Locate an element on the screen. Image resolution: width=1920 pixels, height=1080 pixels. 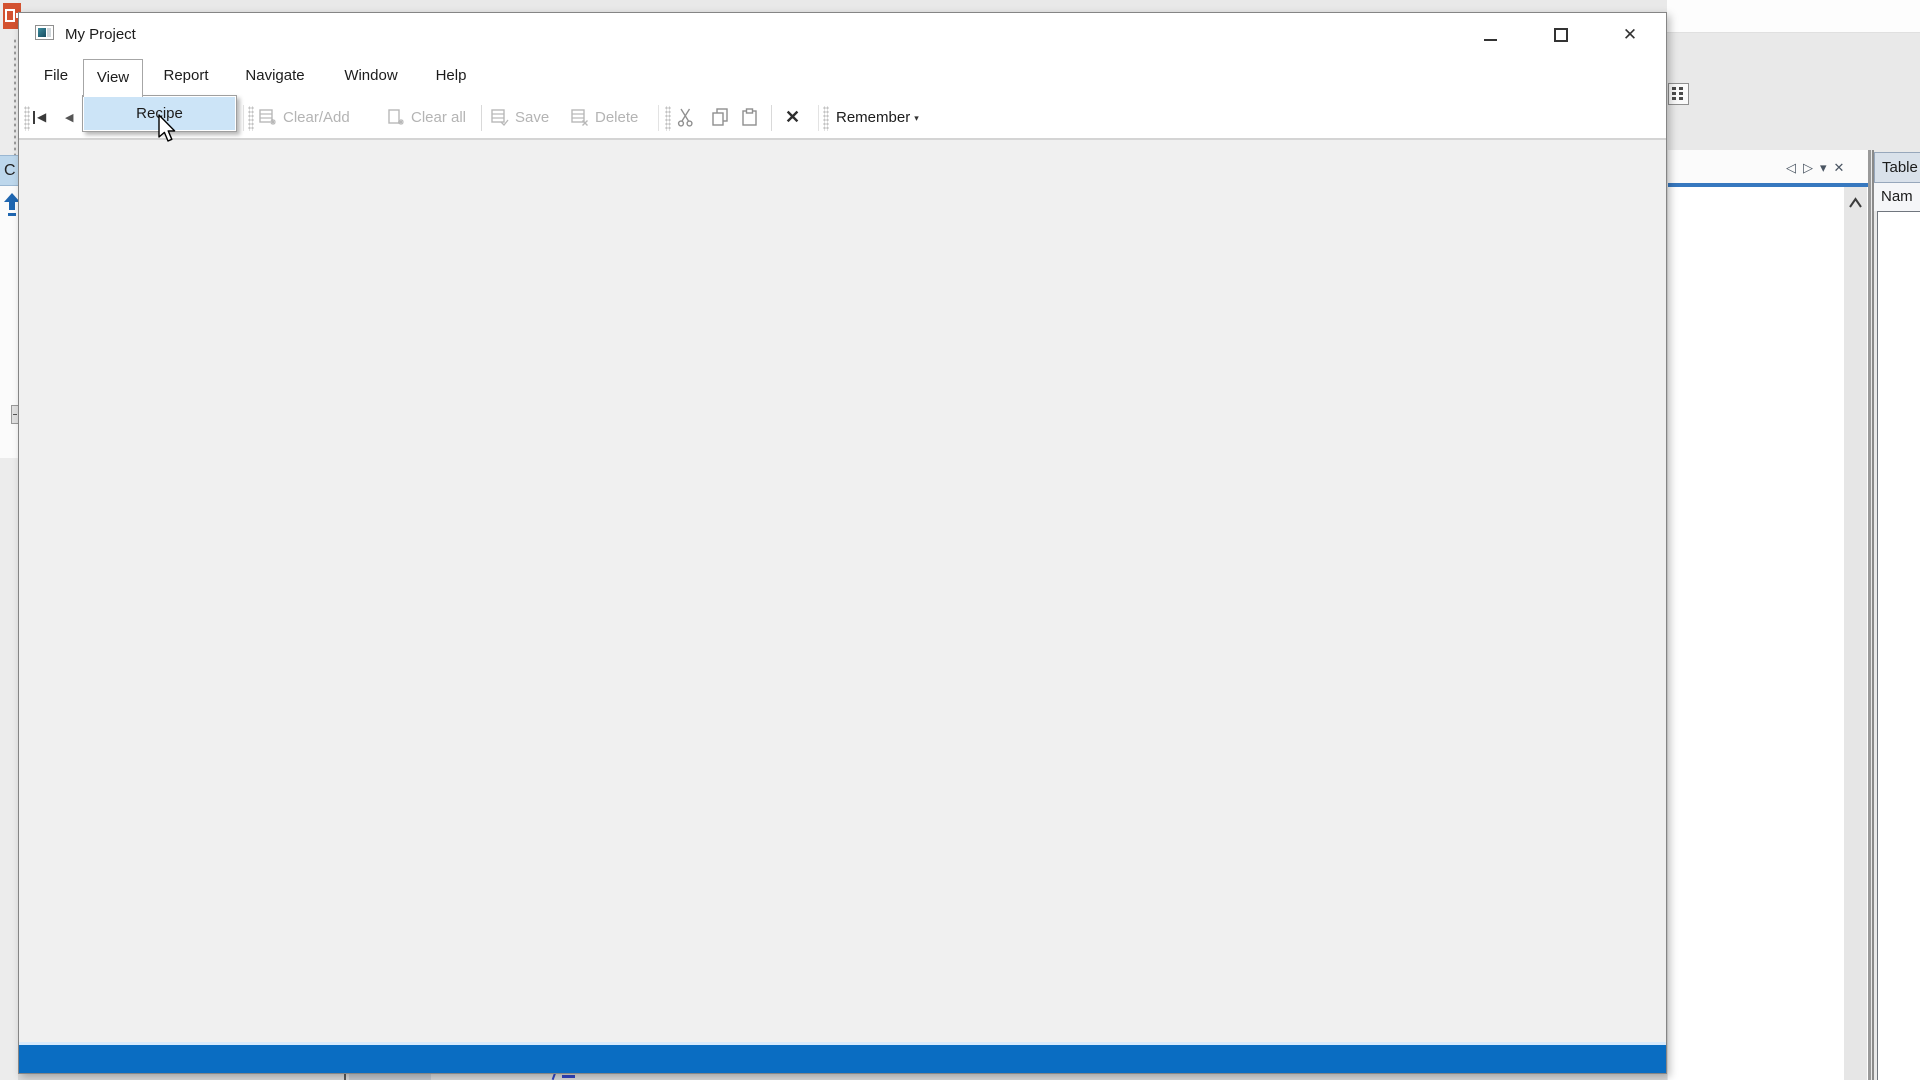
menu-navigate: Navigate is located at coordinates (275, 76).